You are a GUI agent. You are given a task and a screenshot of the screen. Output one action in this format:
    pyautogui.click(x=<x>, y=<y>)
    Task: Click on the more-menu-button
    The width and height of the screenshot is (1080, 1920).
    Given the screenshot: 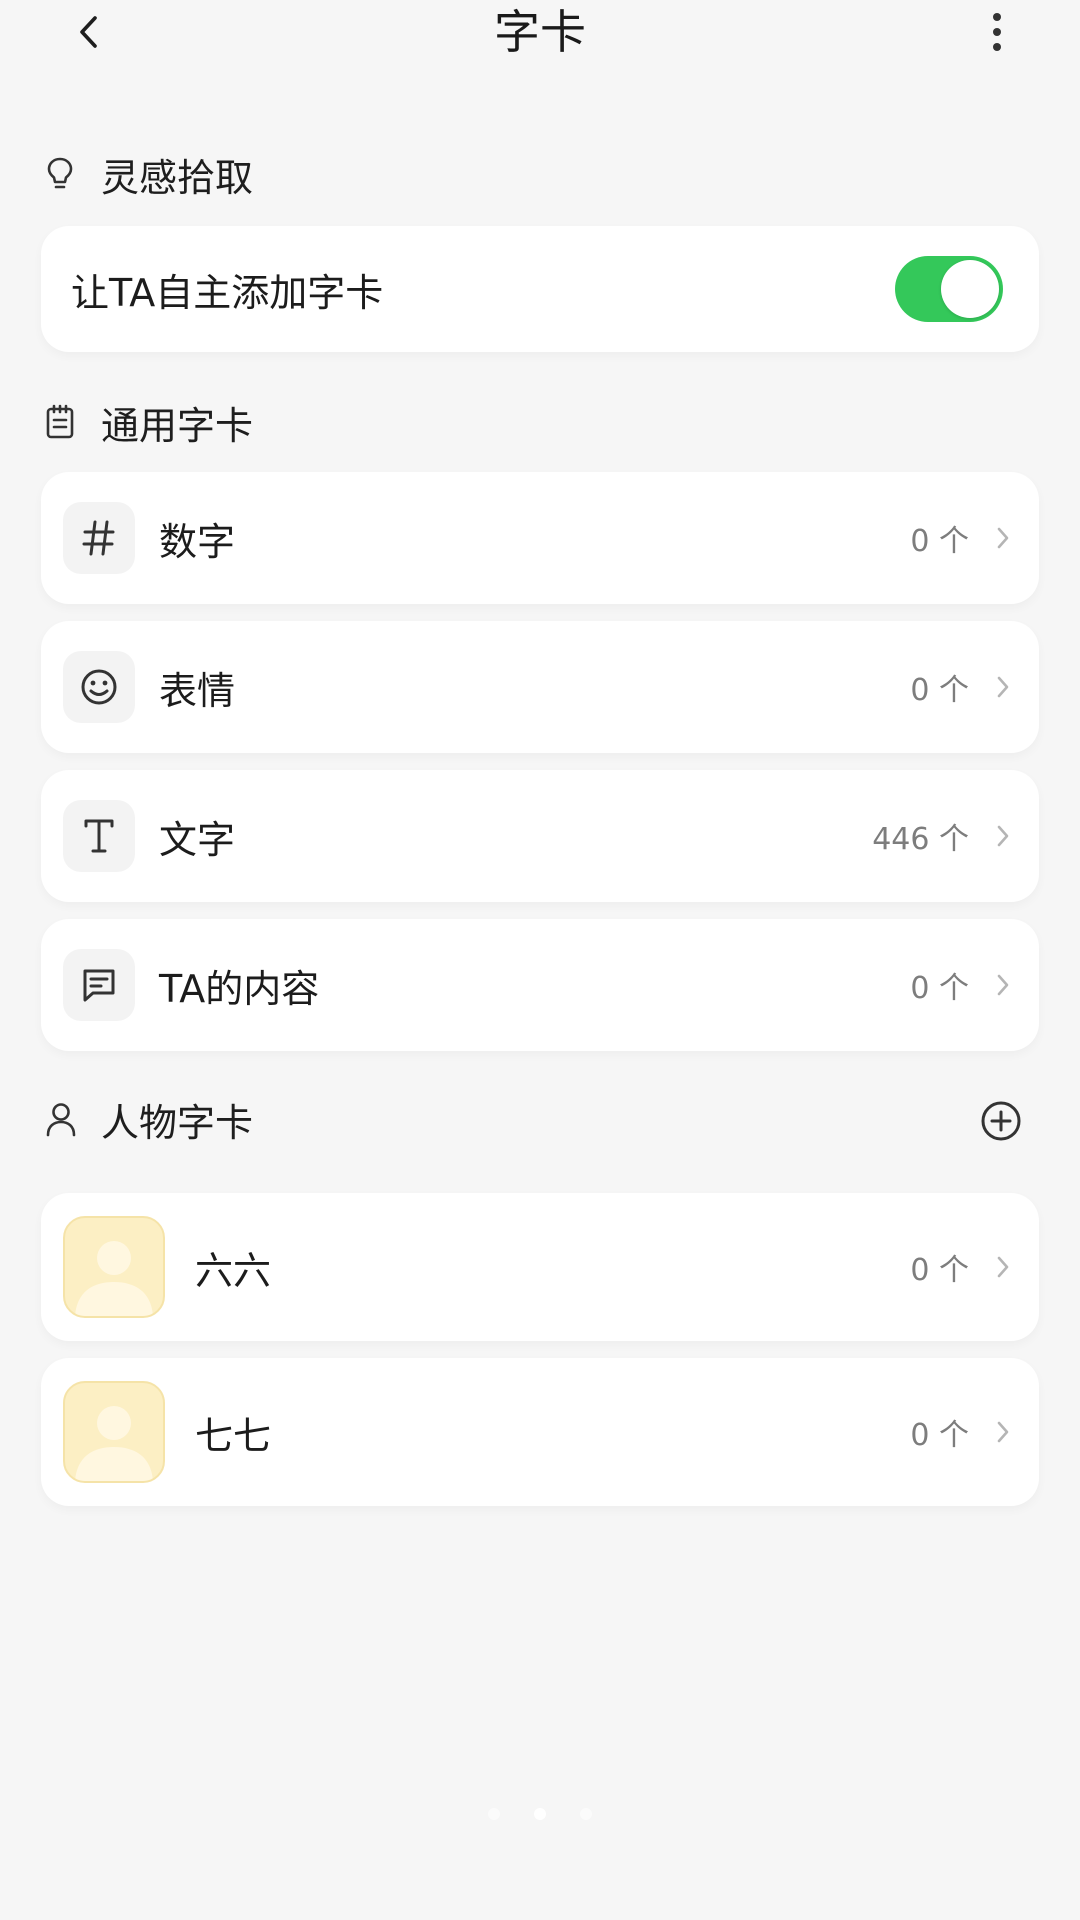 What is the action you would take?
    pyautogui.click(x=997, y=32)
    